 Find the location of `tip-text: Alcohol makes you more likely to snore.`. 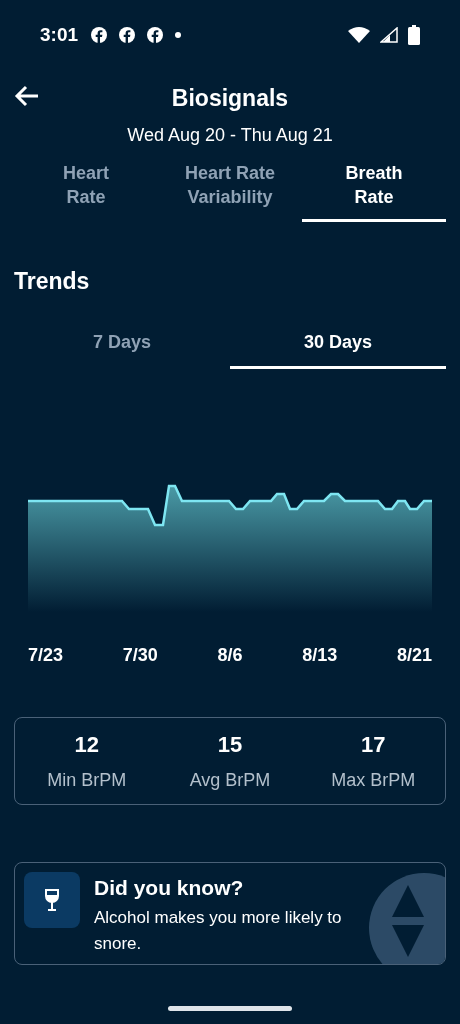

tip-text: Alcohol makes you more likely to snore. is located at coordinates (218, 931).